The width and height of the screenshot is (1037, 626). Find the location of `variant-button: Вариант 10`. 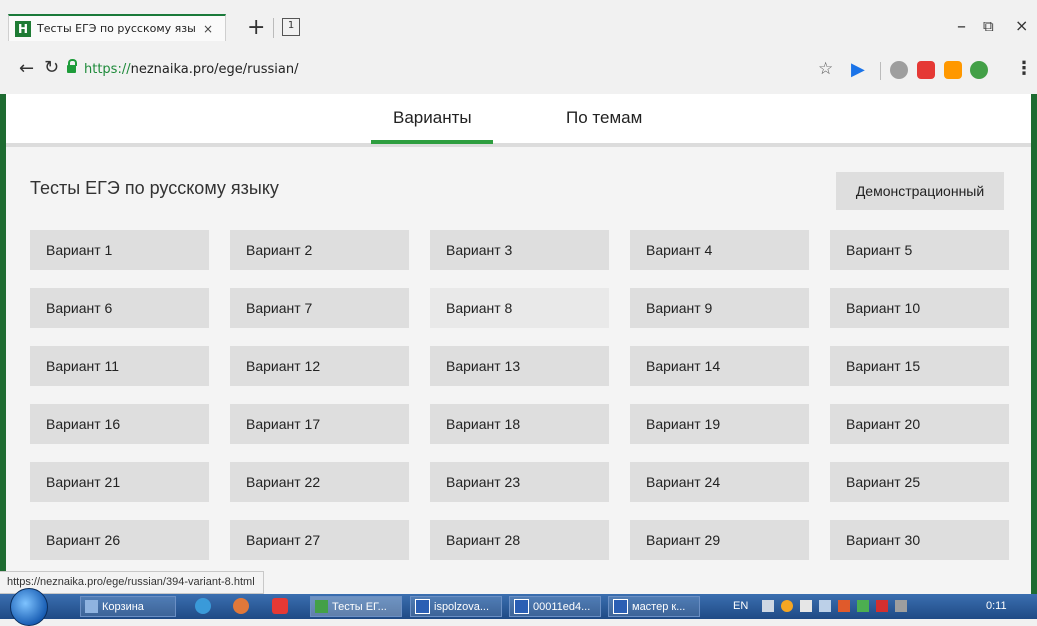

variant-button: Вариант 10 is located at coordinates (919, 308).